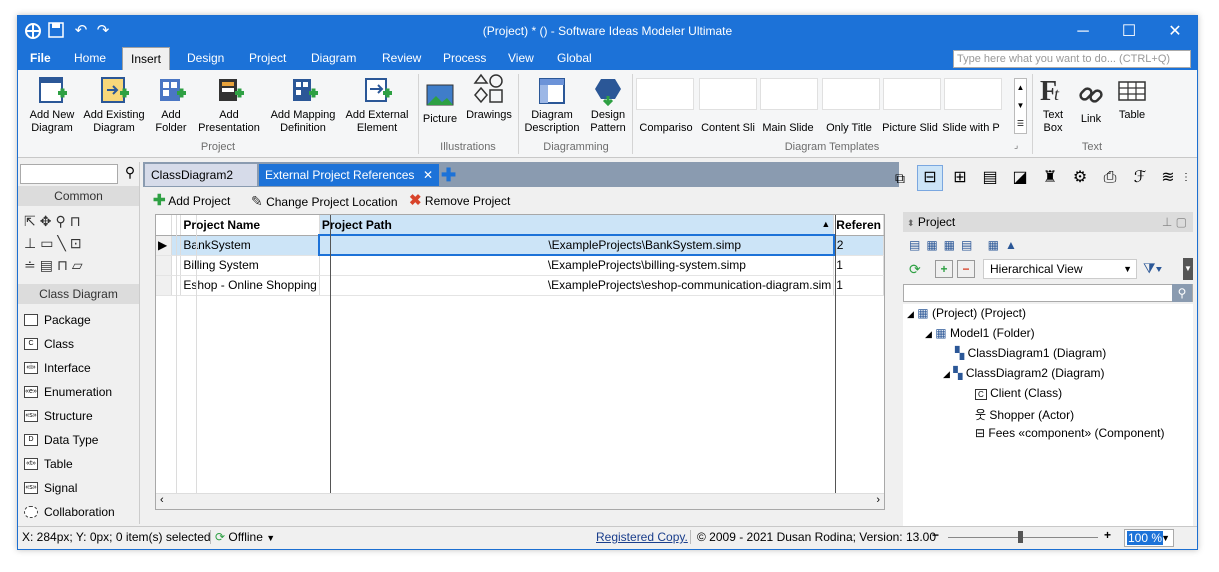 This screenshot has height=572, width=1219. Describe the element at coordinates (146, 59) in the screenshot. I see `tab-insert: Insert` at that location.